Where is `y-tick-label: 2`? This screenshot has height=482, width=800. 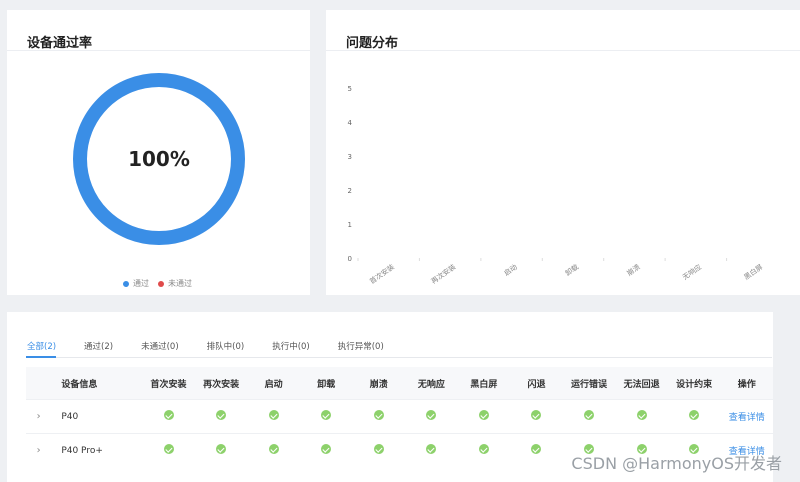 y-tick-label: 2 is located at coordinates (350, 191).